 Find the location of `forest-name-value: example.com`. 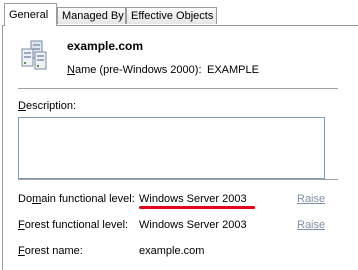

forest-name-value: example.com is located at coordinates (172, 251).